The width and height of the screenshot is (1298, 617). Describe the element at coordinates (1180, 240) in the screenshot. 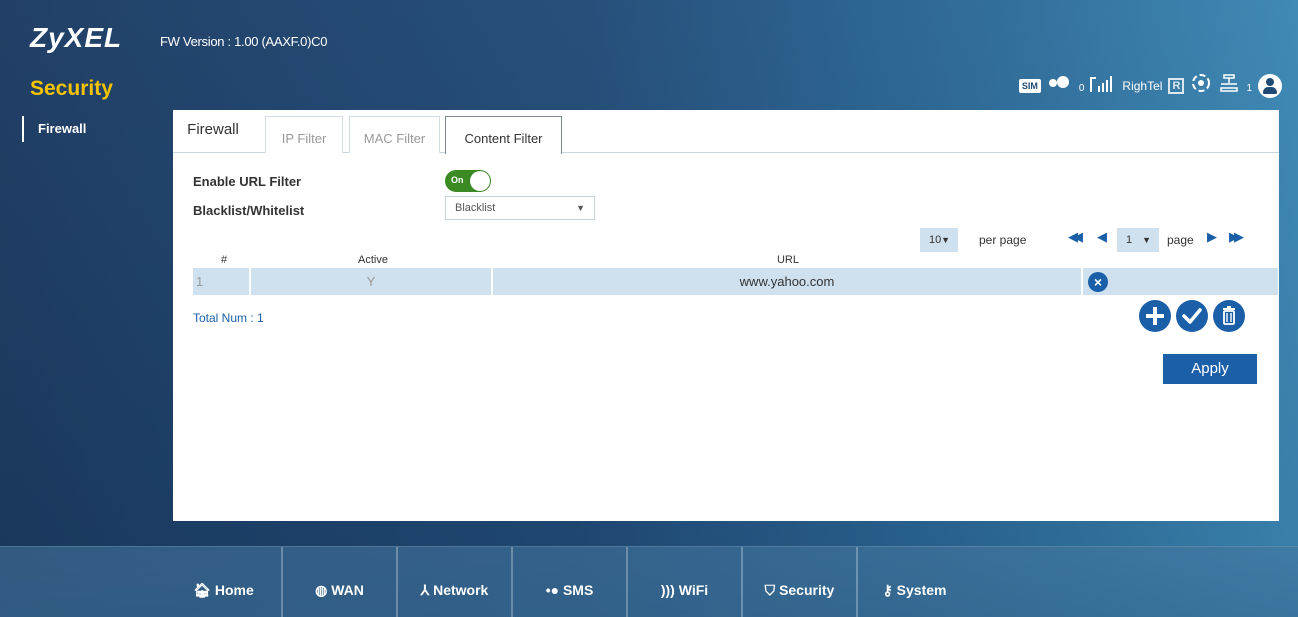

I see `page-label: page` at that location.